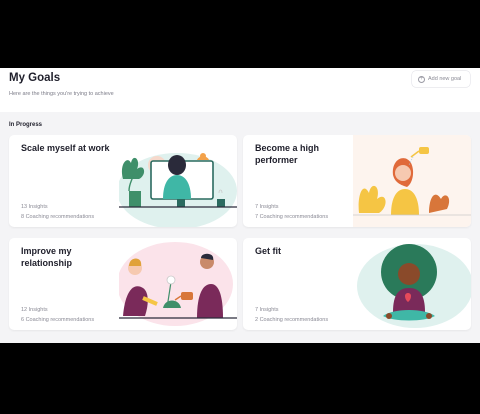 The height and width of the screenshot is (414, 480). Describe the element at coordinates (65, 148) in the screenshot. I see `goal-title: Scale myself at work` at that location.